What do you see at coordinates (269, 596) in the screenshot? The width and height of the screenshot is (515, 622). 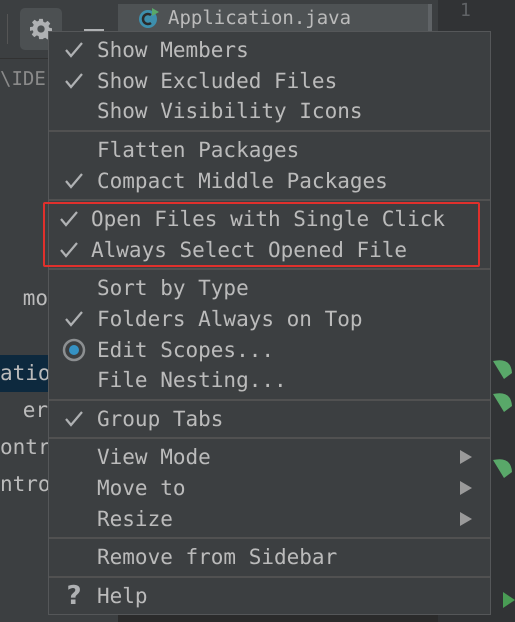 I see `menu-item: ? Help` at bounding box center [269, 596].